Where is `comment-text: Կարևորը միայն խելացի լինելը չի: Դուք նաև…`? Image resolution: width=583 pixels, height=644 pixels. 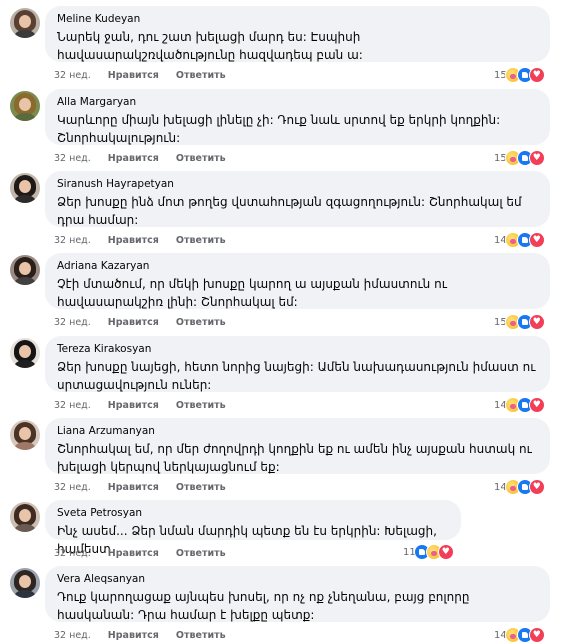 comment-text: Կարևորը միայն խելացի լինելը չի: Դուք նաև… is located at coordinates (279, 129).